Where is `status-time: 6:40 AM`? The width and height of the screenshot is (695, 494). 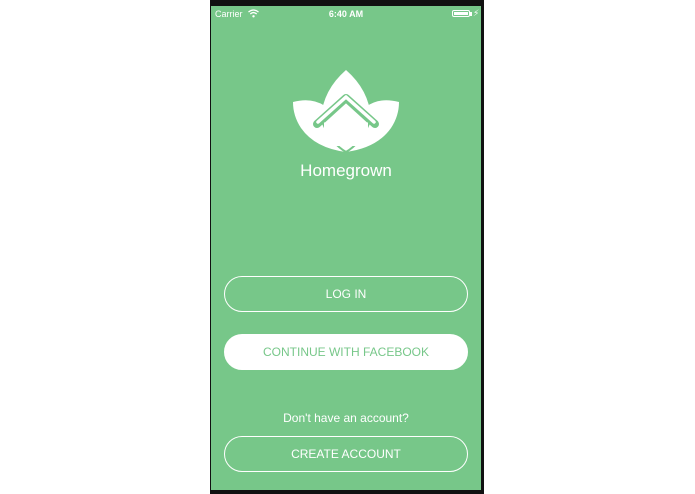
status-time: 6:40 AM is located at coordinates (346, 14).